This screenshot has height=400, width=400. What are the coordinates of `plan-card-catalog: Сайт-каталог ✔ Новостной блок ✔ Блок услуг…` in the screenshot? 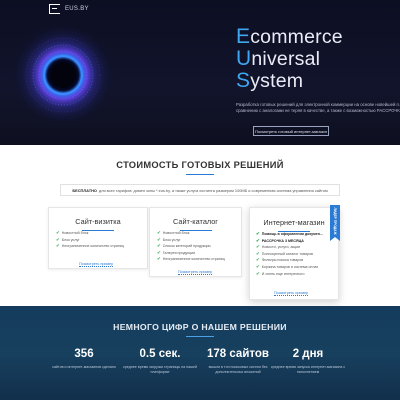 It's located at (195, 242).